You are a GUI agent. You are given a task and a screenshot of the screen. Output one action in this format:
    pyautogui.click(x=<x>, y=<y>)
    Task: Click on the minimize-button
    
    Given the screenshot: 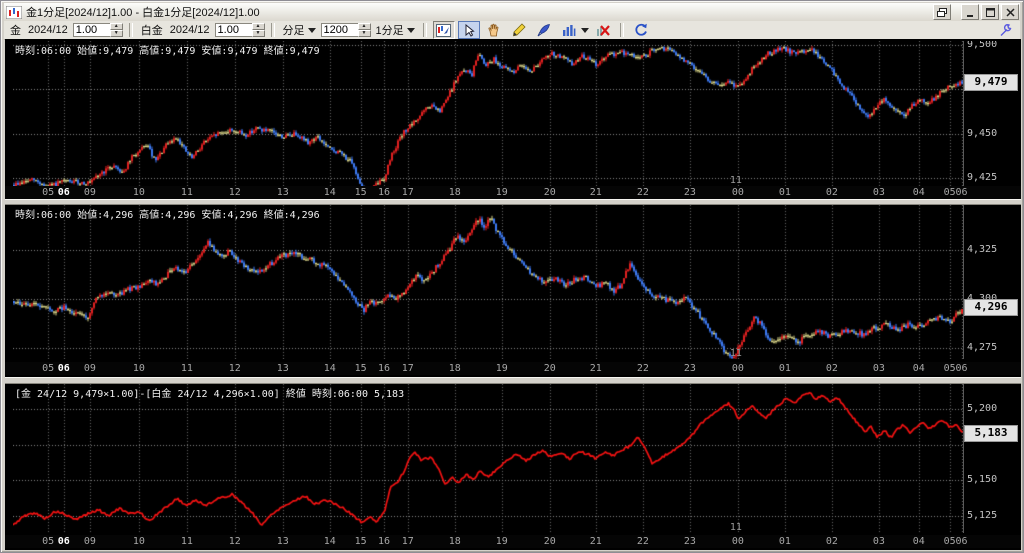 What is the action you would take?
    pyautogui.click(x=970, y=12)
    